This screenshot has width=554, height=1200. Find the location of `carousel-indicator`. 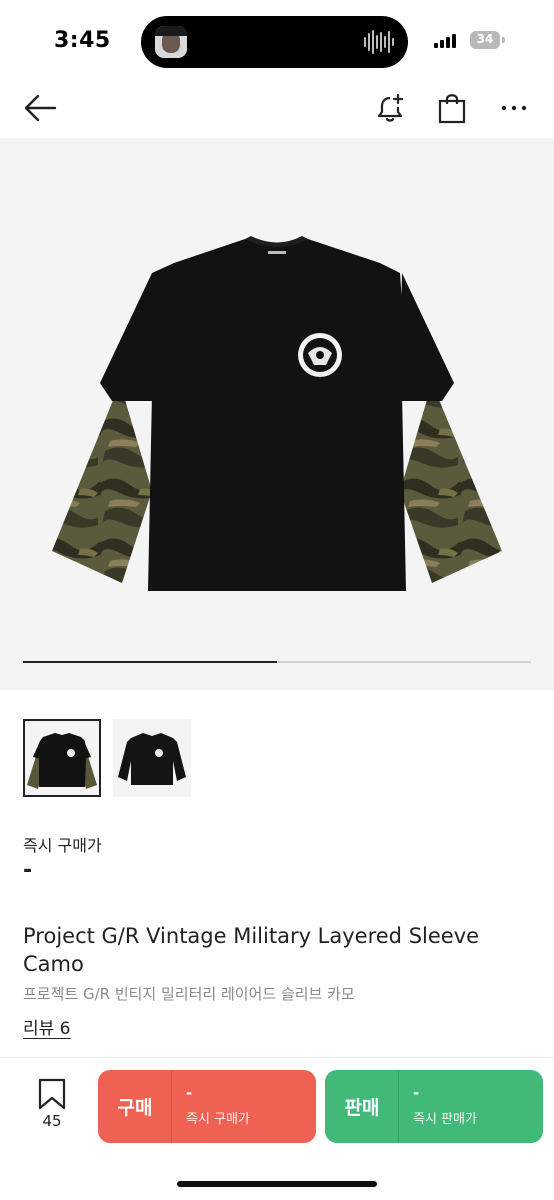

carousel-indicator is located at coordinates (277, 662).